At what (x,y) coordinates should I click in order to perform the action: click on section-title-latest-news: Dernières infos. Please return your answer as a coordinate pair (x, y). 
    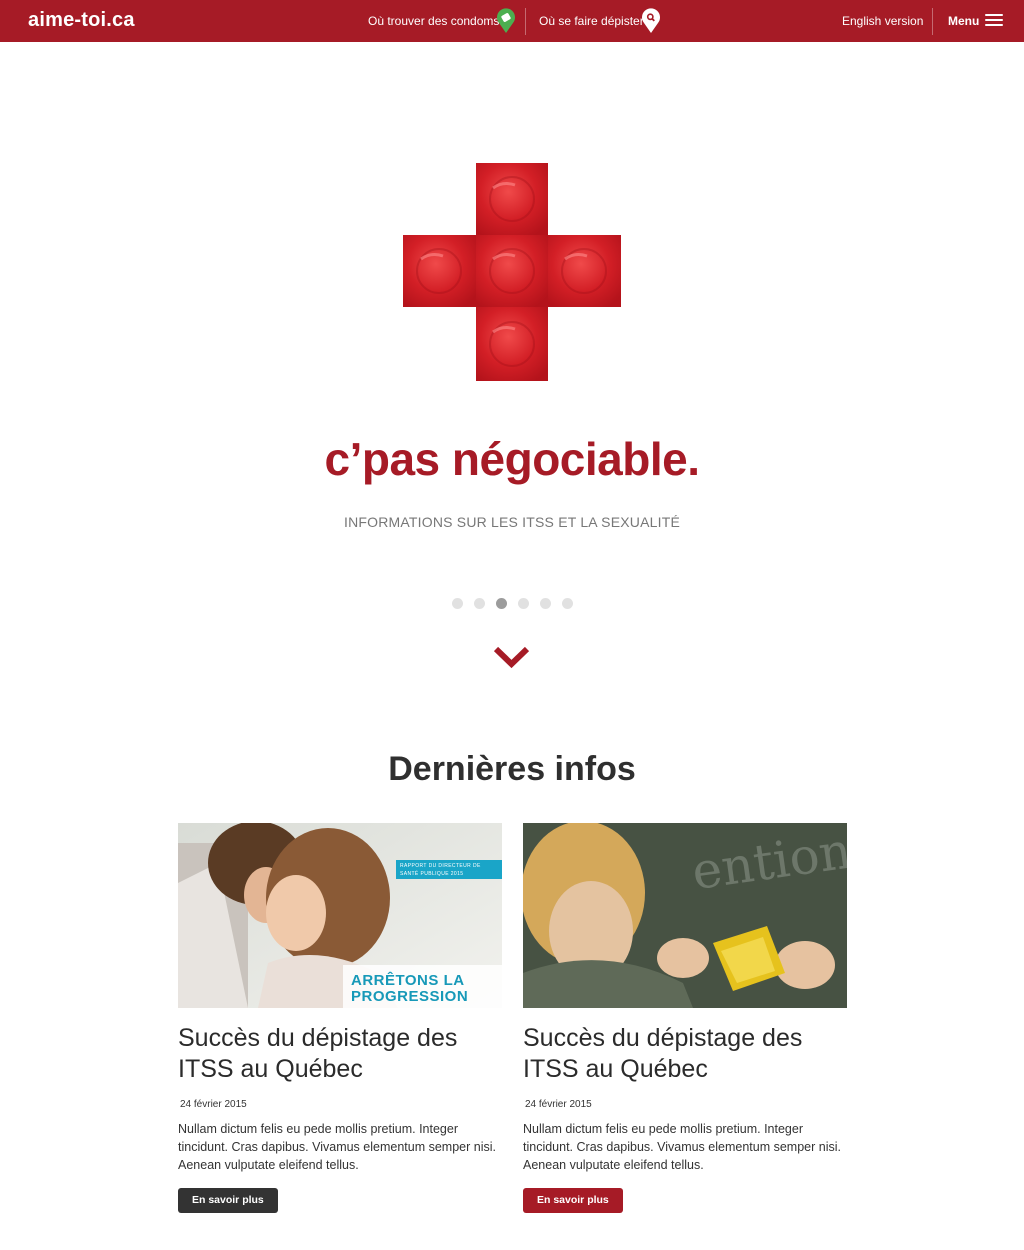
    Looking at the image, I should click on (512, 769).